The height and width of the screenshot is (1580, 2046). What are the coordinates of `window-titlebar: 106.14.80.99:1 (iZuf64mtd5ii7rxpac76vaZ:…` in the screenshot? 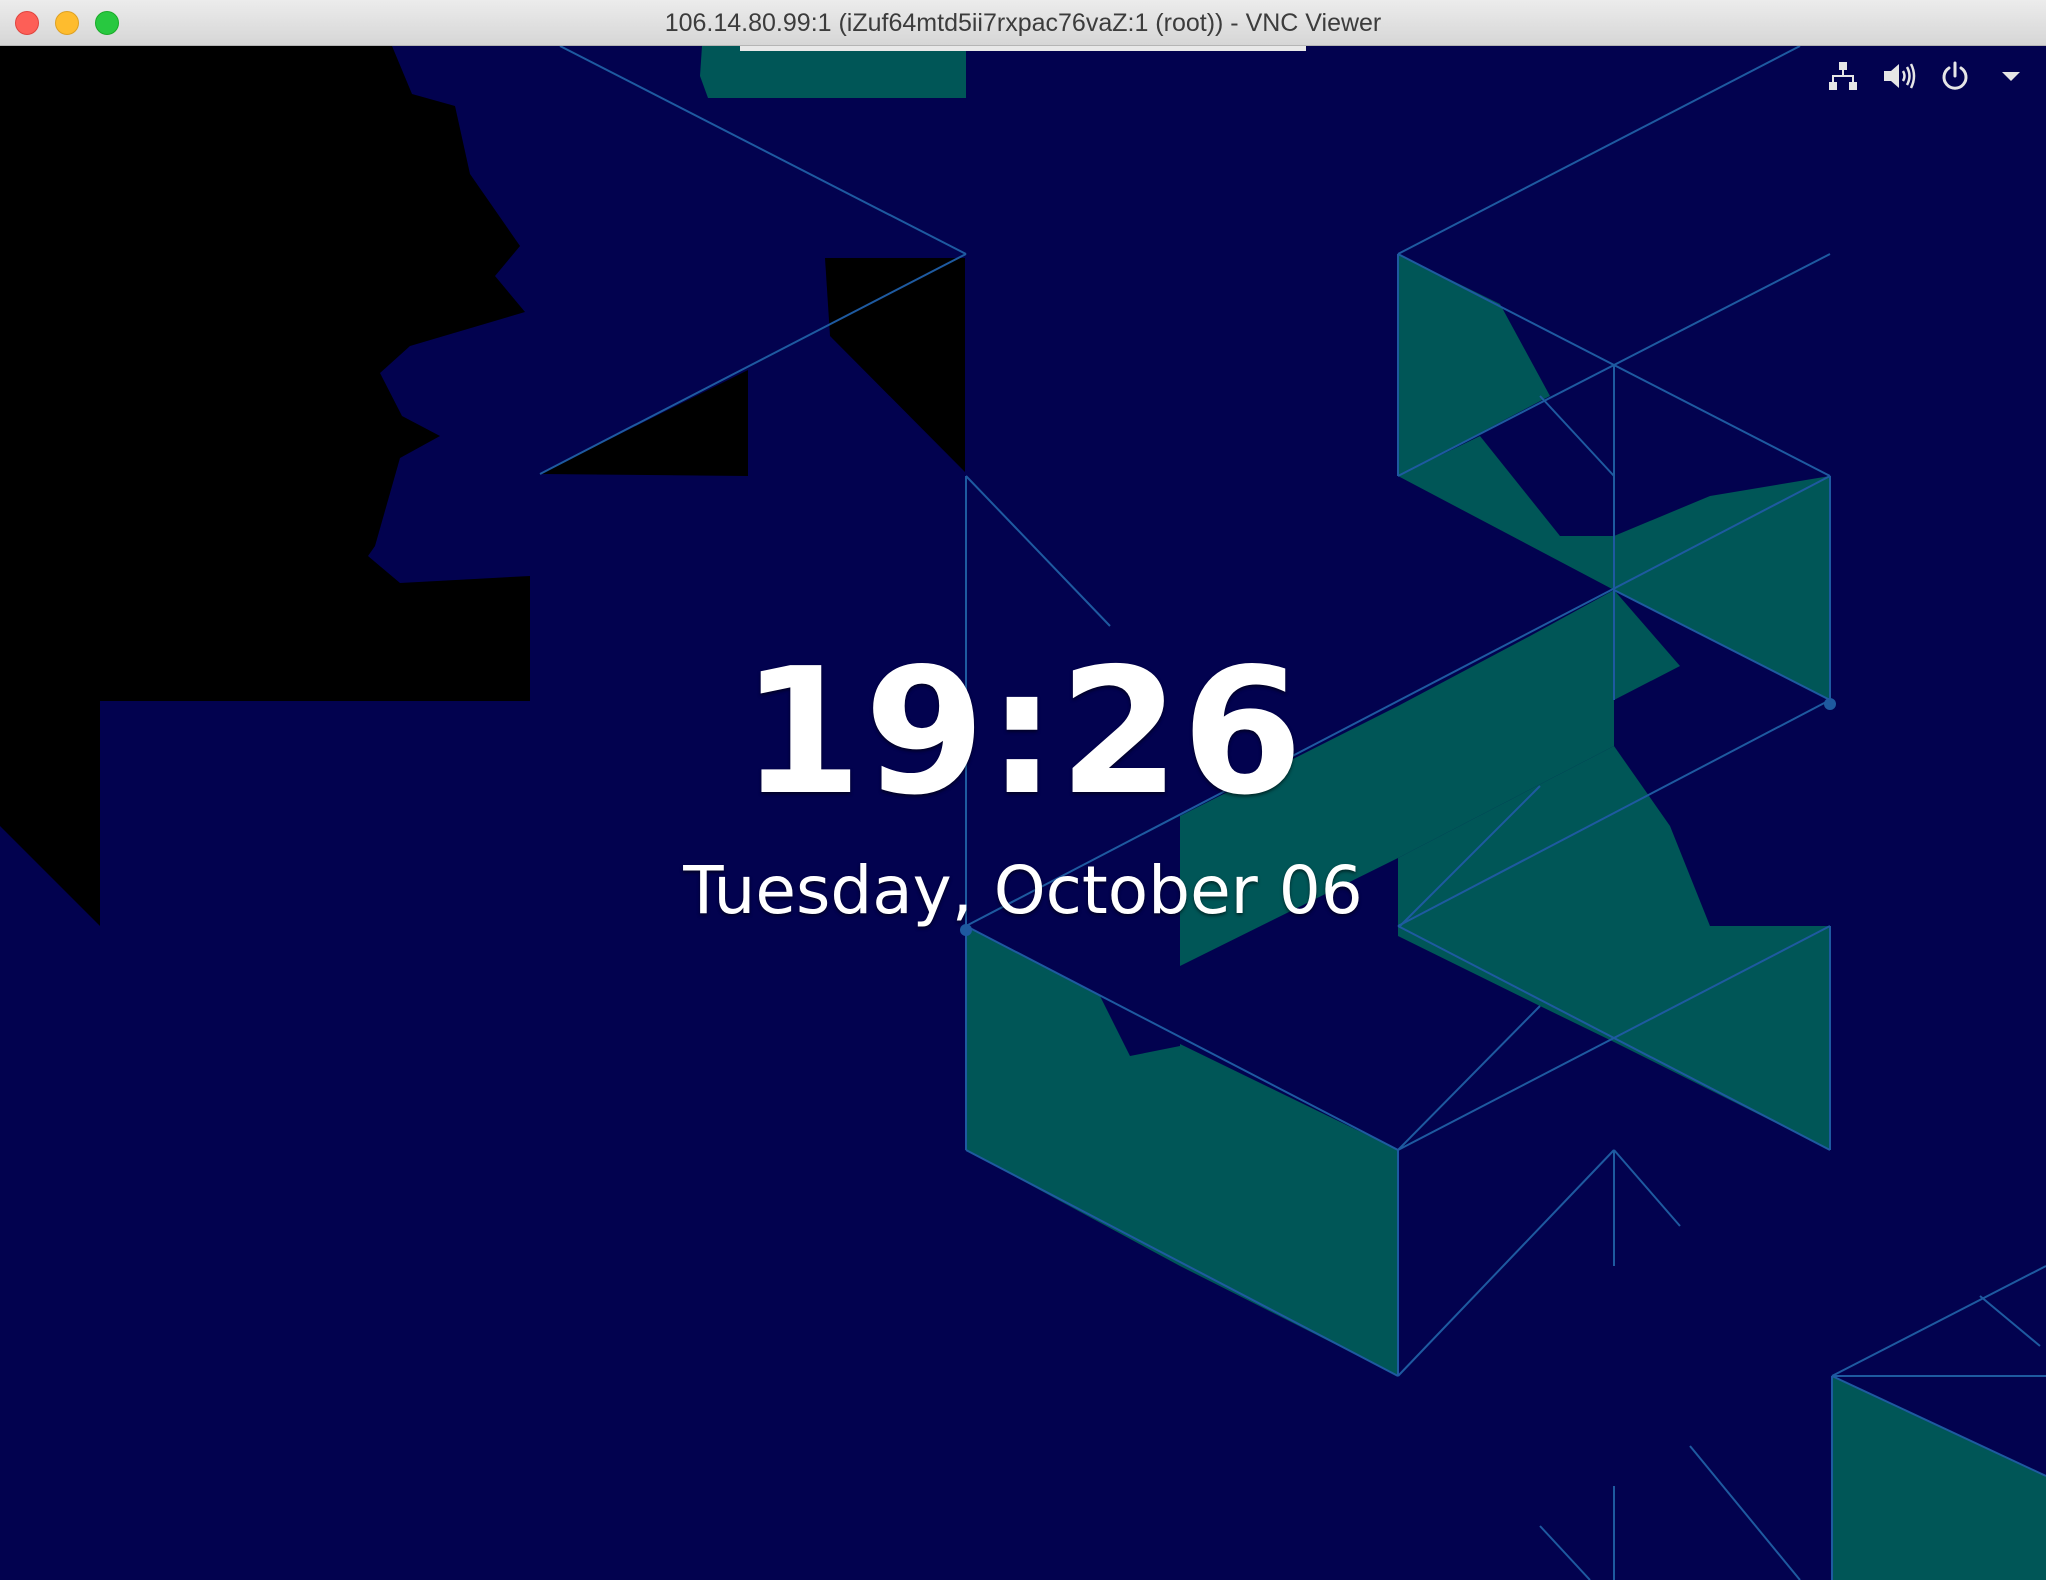 It's located at (1023, 23).